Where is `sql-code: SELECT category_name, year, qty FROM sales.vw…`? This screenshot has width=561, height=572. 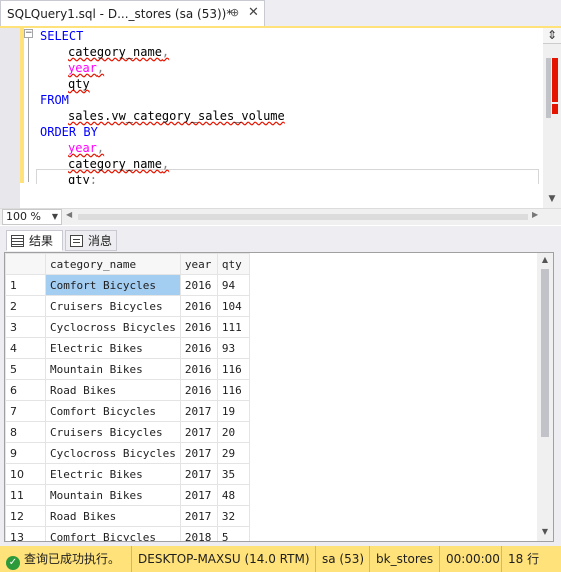
sql-code: SELECT category_name, year, qty FROM sales.vw… is located at coordinates (162, 108).